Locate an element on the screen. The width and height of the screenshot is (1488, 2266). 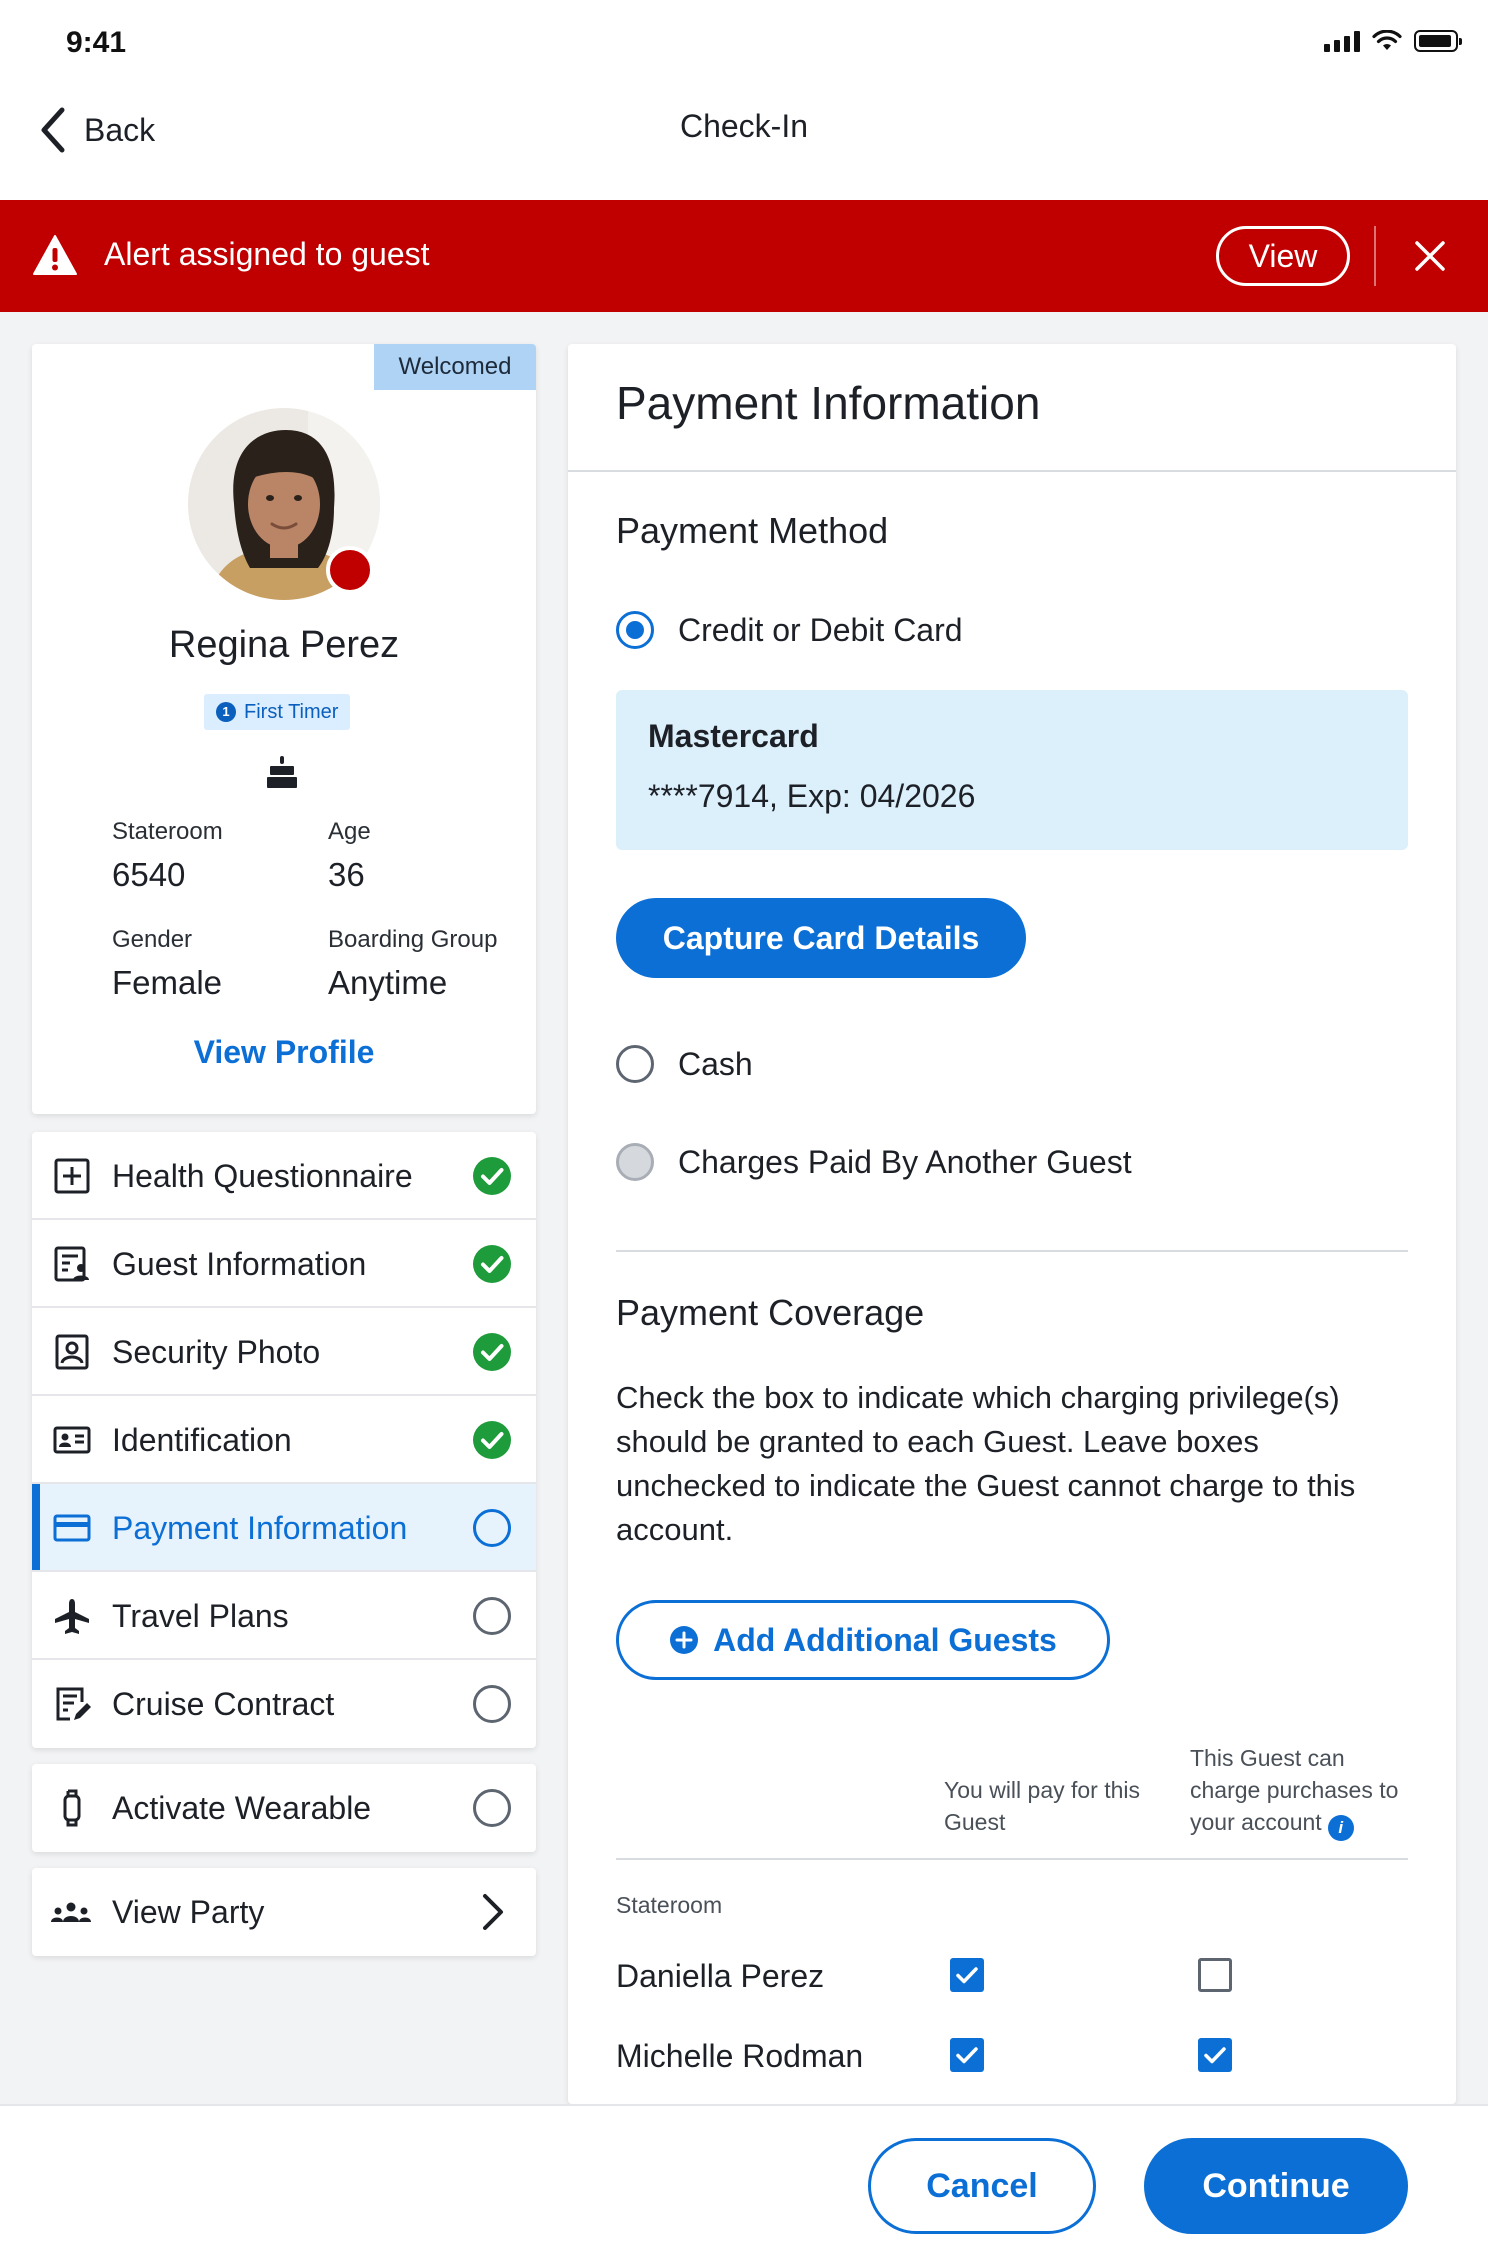
radio-button is located at coordinates (635, 1064).